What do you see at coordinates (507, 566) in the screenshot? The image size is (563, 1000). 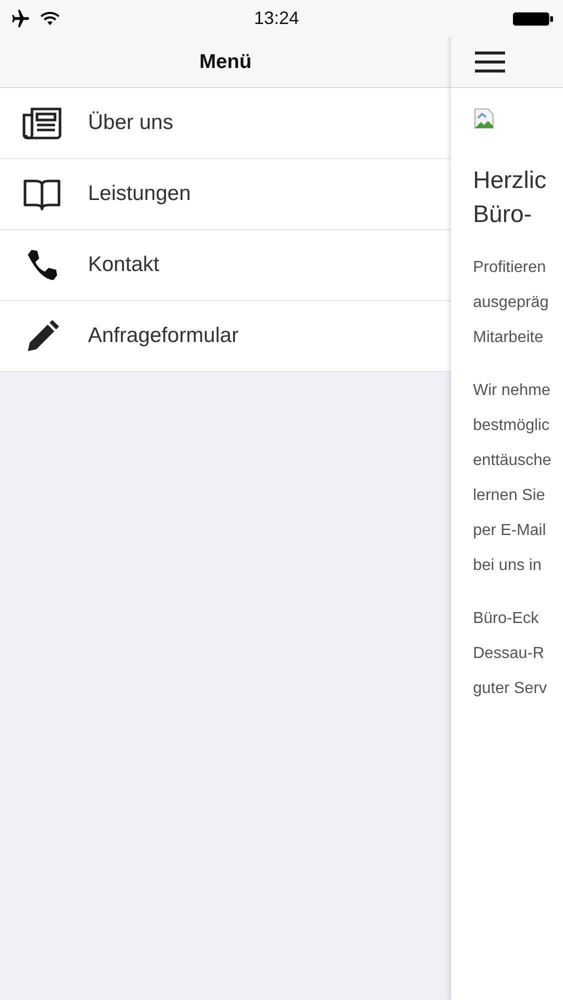 I see `paragraph-line: bei uns in` at bounding box center [507, 566].